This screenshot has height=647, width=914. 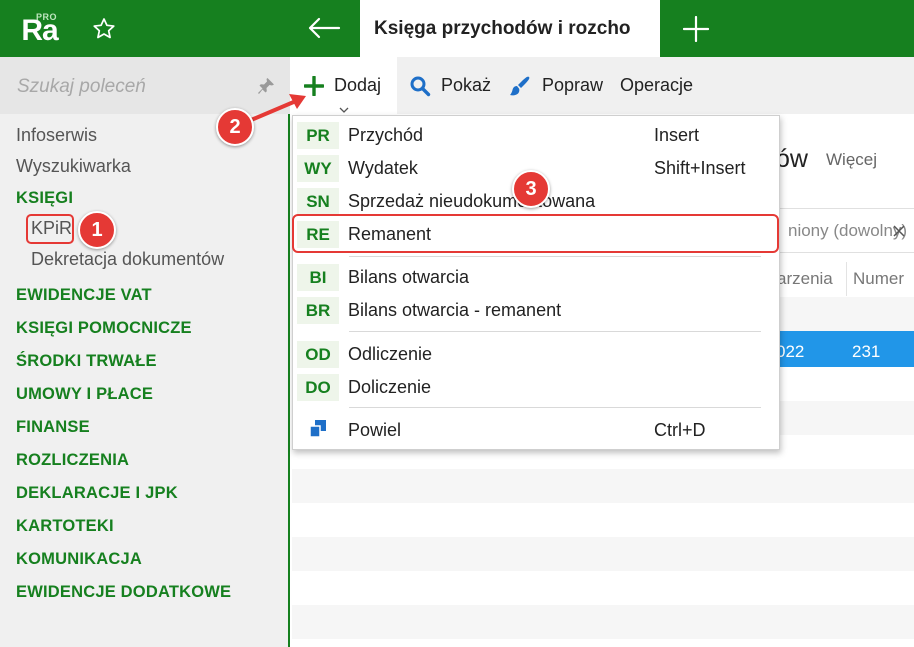 What do you see at coordinates (700, 168) in the screenshot?
I see `menu-item-shortcut: Shift+Insert` at bounding box center [700, 168].